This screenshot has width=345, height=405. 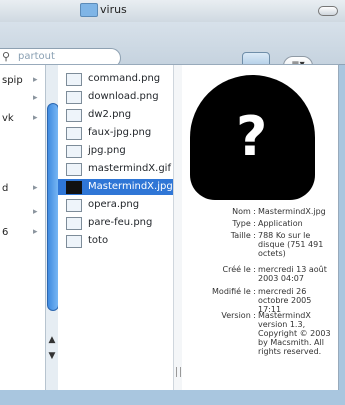 I want to click on magnifier-icon: ⚲, so click(x=6, y=56).